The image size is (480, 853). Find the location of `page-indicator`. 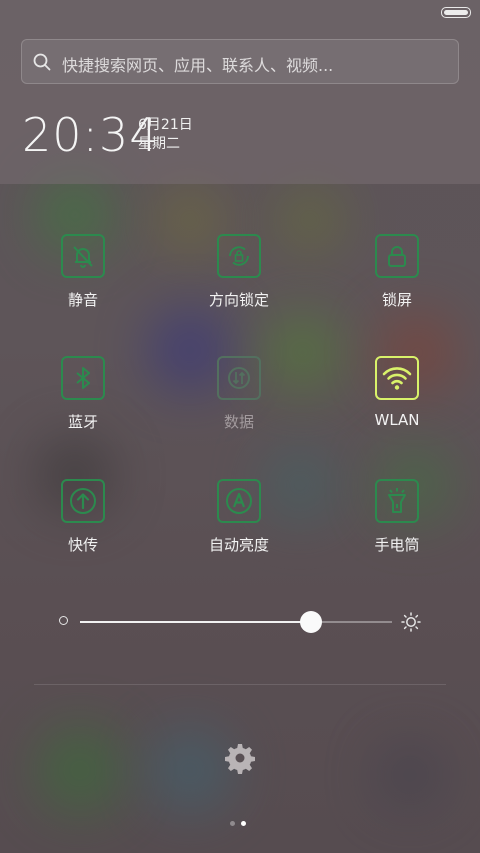

page-indicator is located at coordinates (241, 820).